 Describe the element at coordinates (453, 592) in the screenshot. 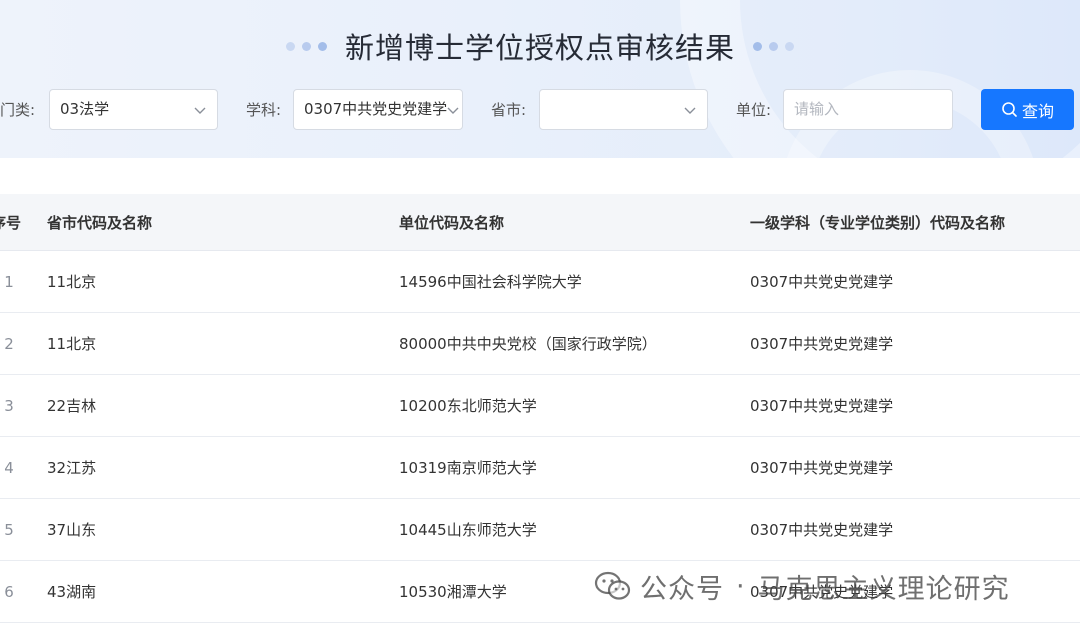

I see `row-unit: 10530湘潭大学` at that location.